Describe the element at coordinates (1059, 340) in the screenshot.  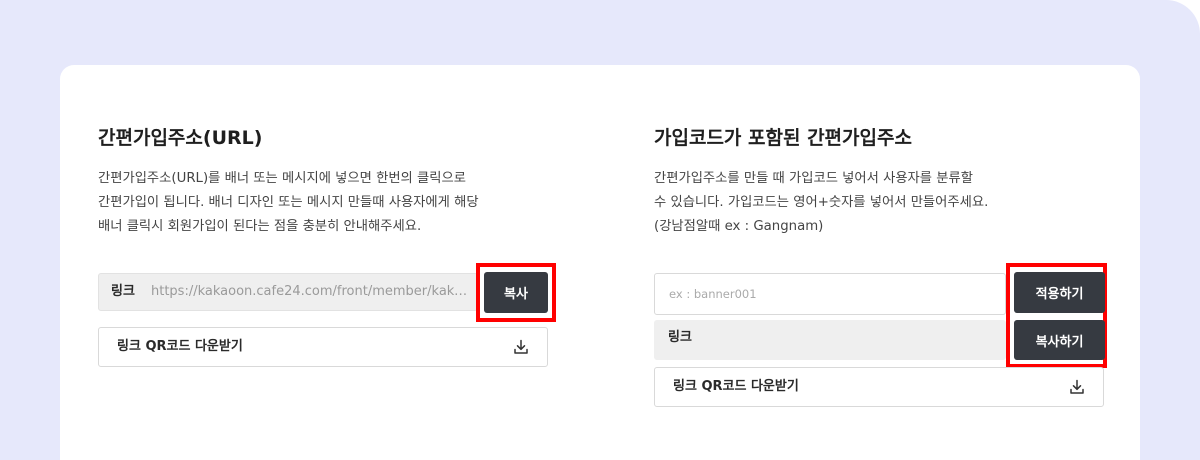
I see `copy-link-button: 복사하기` at that location.